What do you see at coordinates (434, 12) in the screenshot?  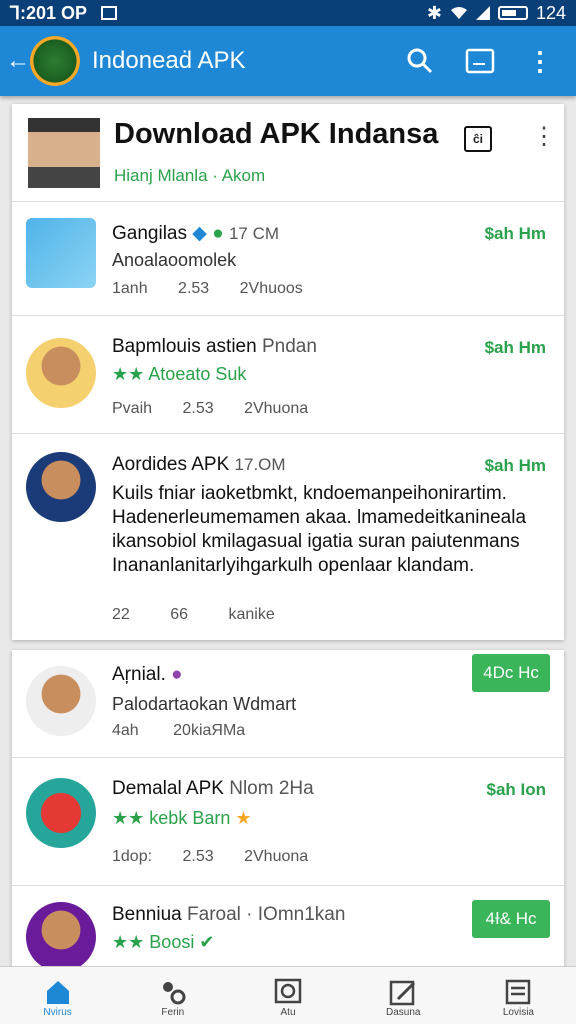 I see `bluetooth-icon: ✱` at bounding box center [434, 12].